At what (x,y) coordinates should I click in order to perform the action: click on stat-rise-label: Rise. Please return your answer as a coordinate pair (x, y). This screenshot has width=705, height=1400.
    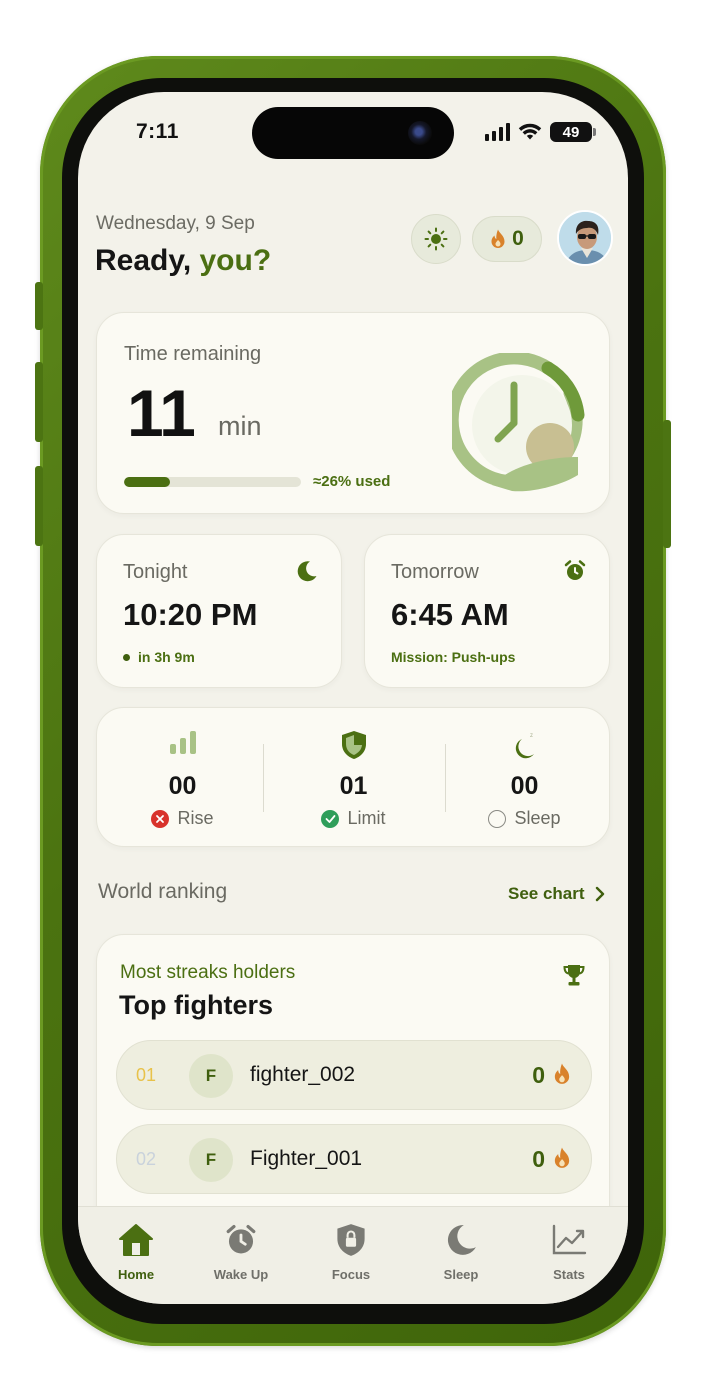
    Looking at the image, I should click on (195, 818).